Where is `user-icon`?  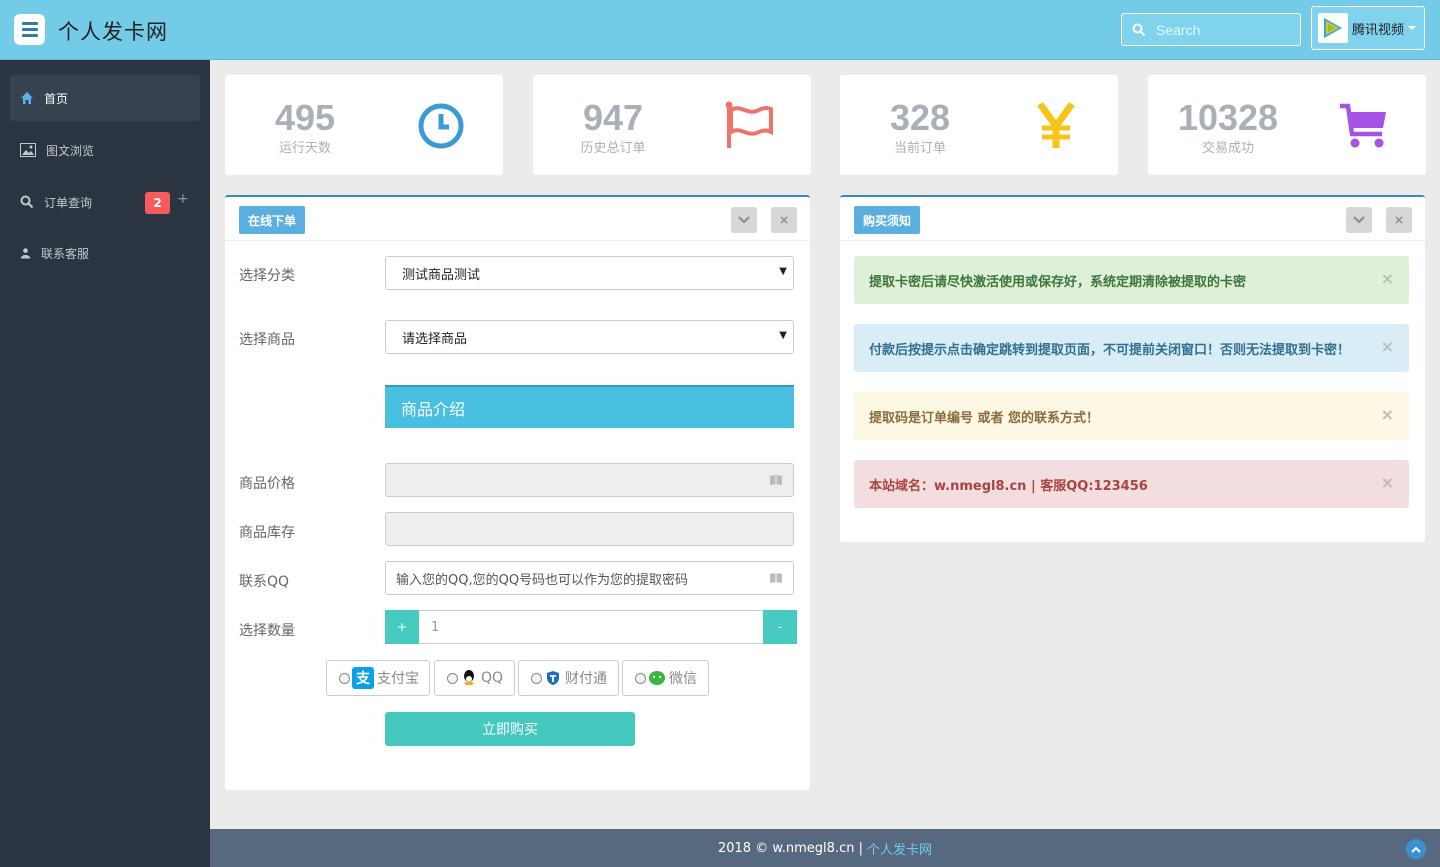
user-icon is located at coordinates (25, 253).